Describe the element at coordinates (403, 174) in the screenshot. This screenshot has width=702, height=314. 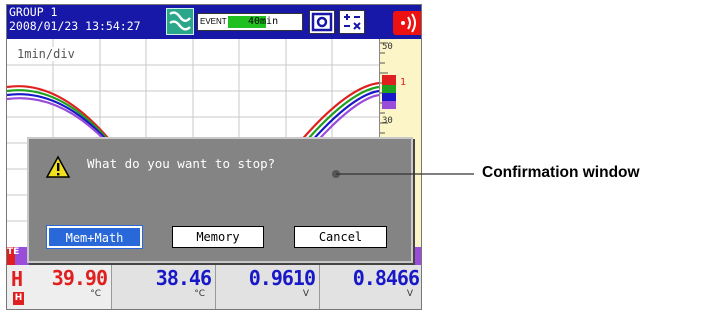
I see `callout-leader` at that location.